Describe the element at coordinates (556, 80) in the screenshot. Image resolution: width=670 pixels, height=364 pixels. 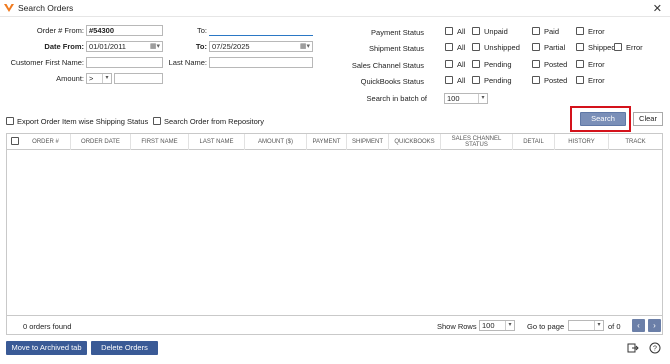
I see `quickbooks-posted-label: Posted` at that location.